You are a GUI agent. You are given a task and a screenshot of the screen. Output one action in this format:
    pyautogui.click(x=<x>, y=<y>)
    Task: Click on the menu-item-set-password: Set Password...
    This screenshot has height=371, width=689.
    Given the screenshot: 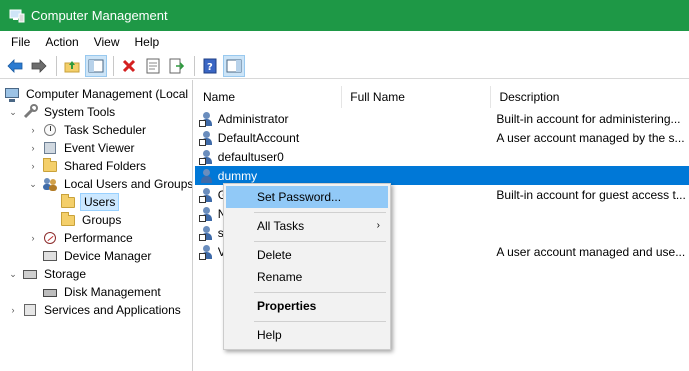 What is the action you would take?
    pyautogui.click(x=307, y=197)
    